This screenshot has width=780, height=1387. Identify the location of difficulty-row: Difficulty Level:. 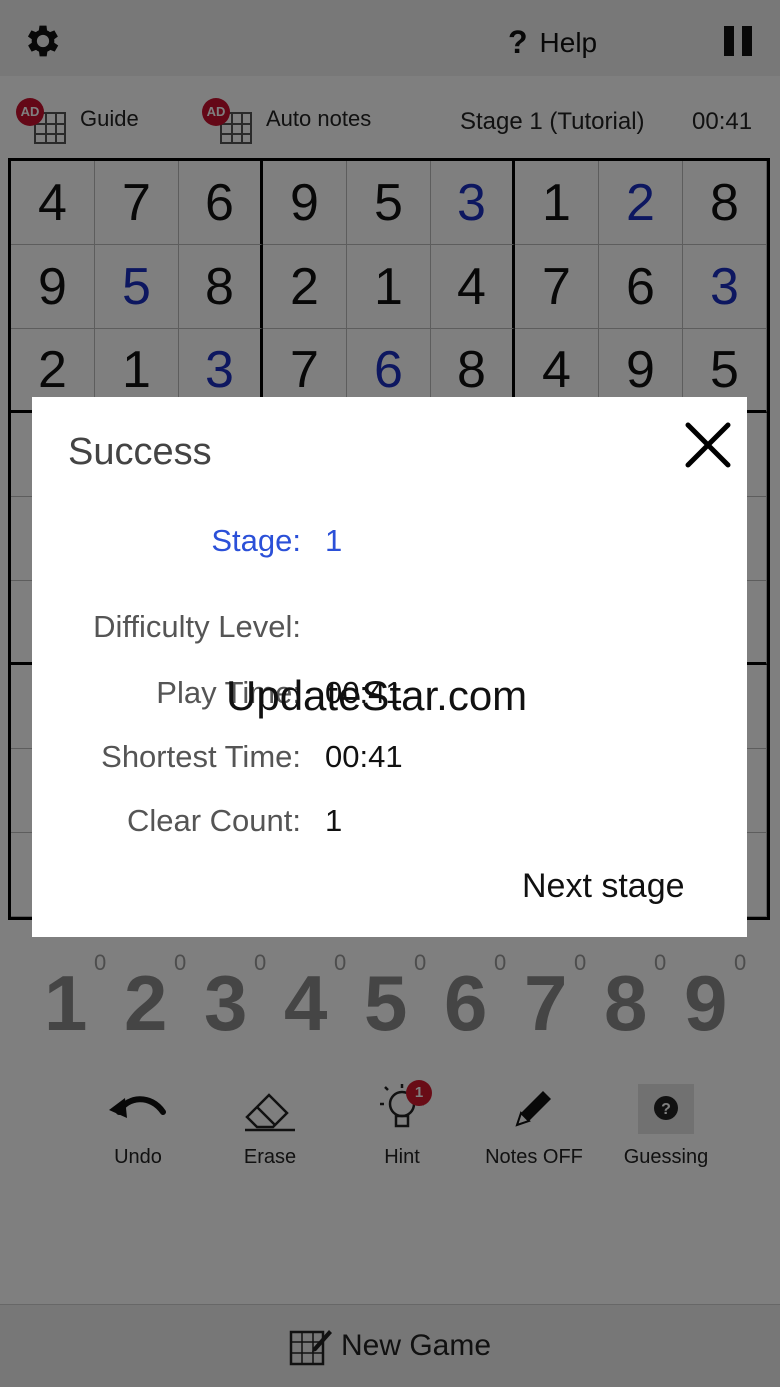
(389, 631).